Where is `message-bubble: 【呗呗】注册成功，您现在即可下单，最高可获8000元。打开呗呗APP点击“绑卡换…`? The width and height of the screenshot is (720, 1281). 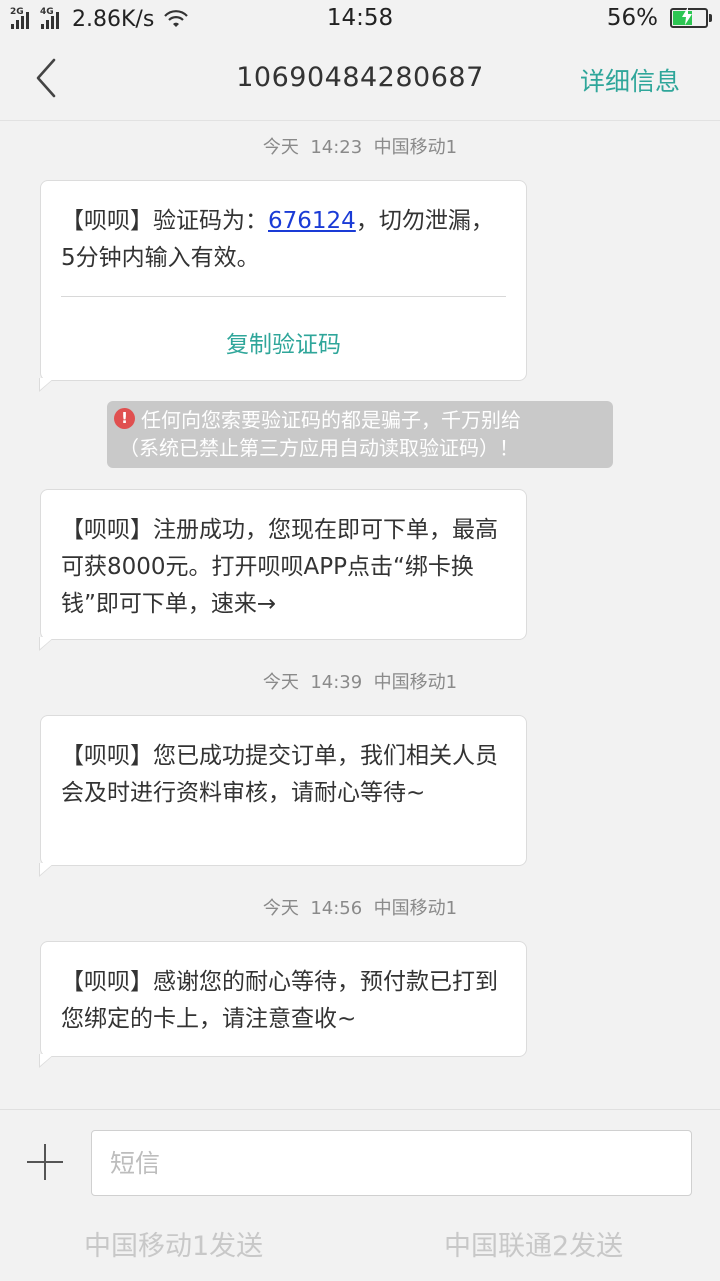
message-bubble: 【呗呗】注册成功，您现在即可下单，最高可获8000元。打开呗呗APP点击“绑卡换… is located at coordinates (283, 570).